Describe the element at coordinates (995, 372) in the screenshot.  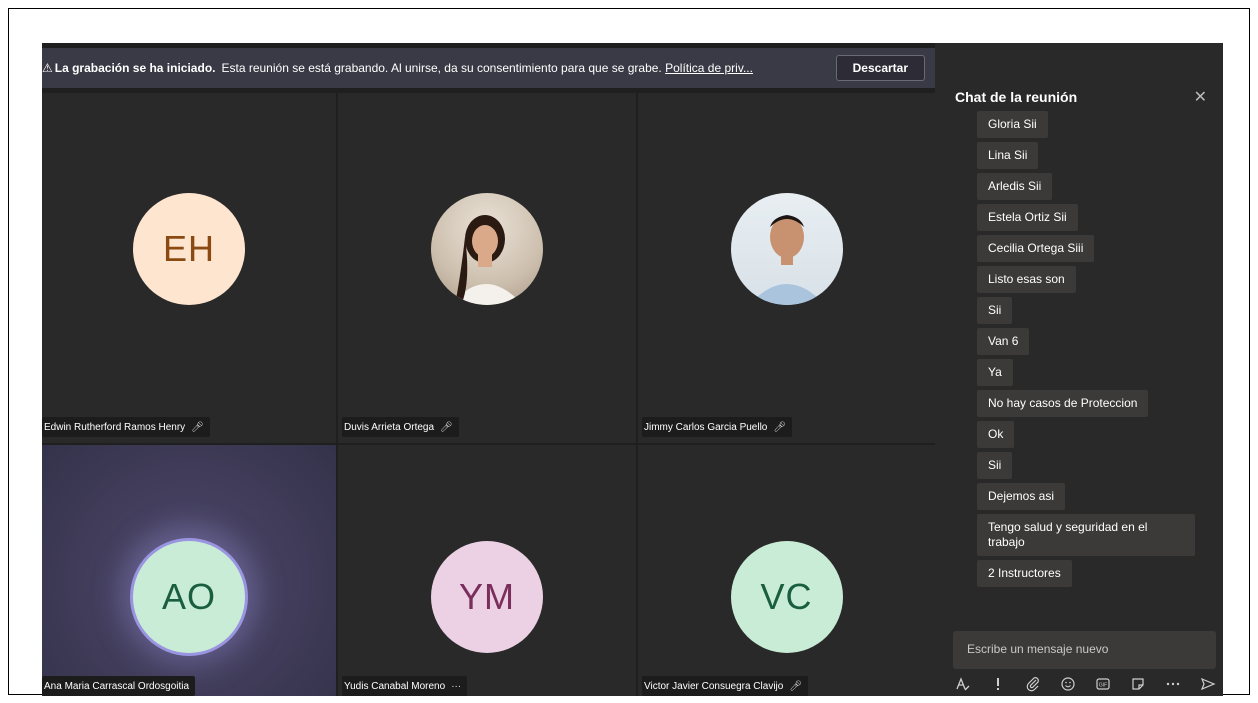
I see `chat-message: Ya` at that location.